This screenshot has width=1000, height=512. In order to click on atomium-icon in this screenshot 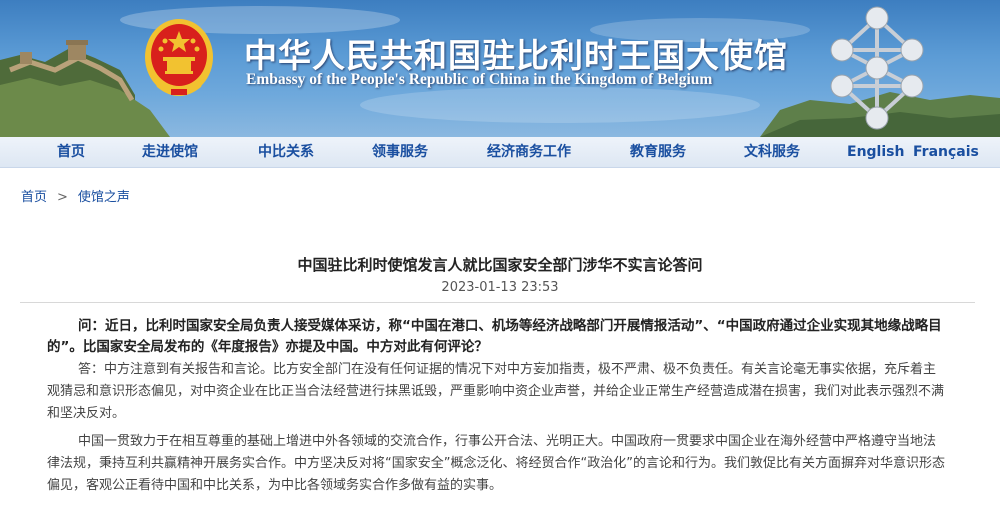, I will do `click(877, 68)`.